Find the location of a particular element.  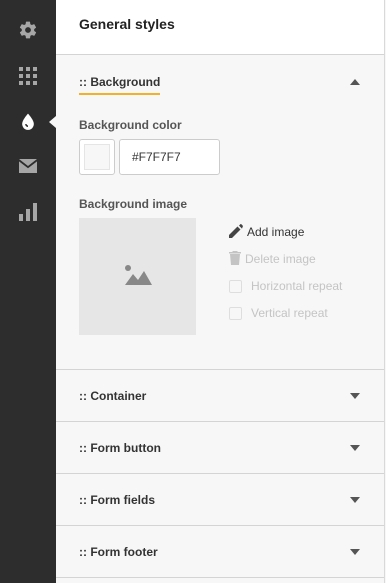

section-background-header: :: Background is located at coordinates (220, 81).